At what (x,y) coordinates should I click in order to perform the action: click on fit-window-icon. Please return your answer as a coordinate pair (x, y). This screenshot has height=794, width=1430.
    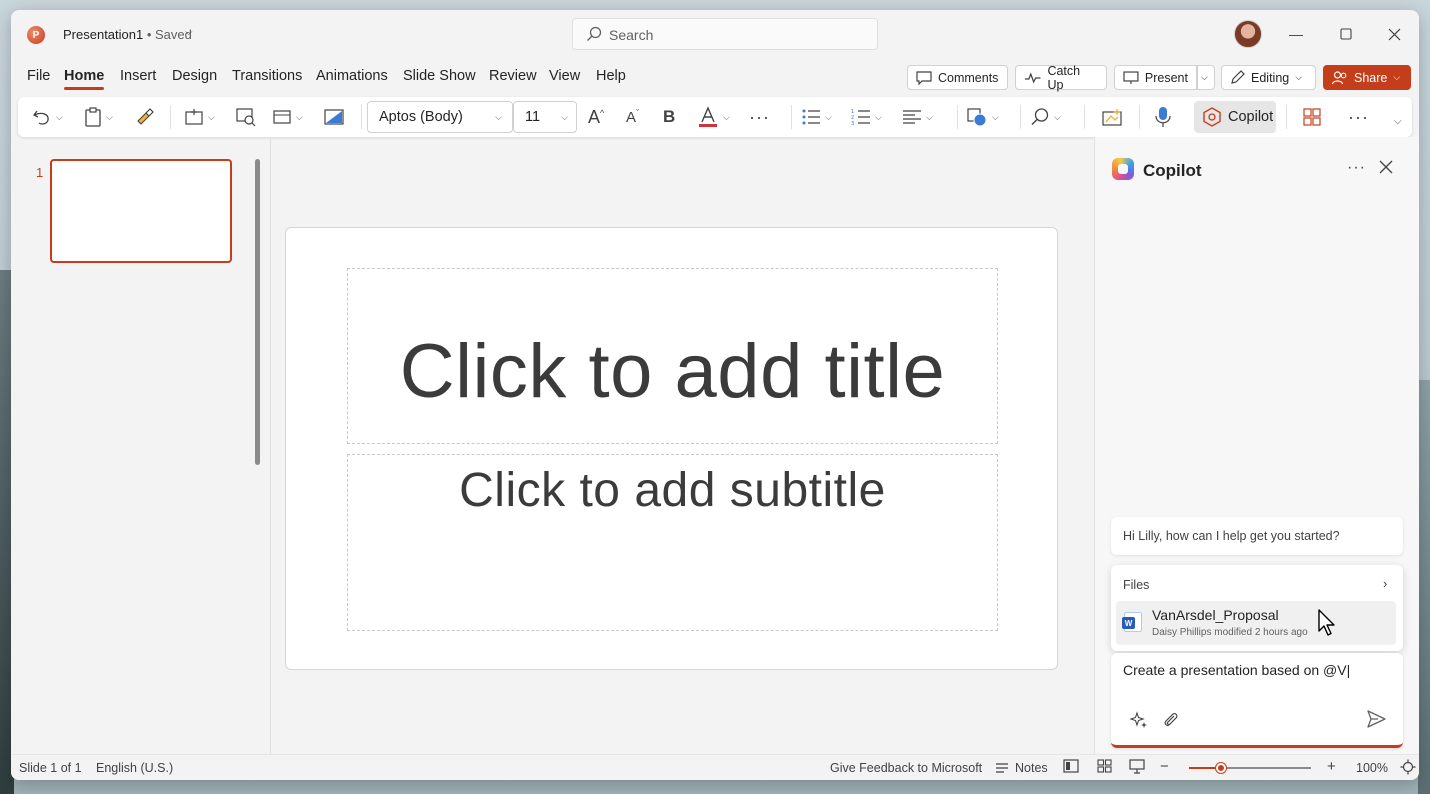
    Looking at the image, I should click on (1408, 767).